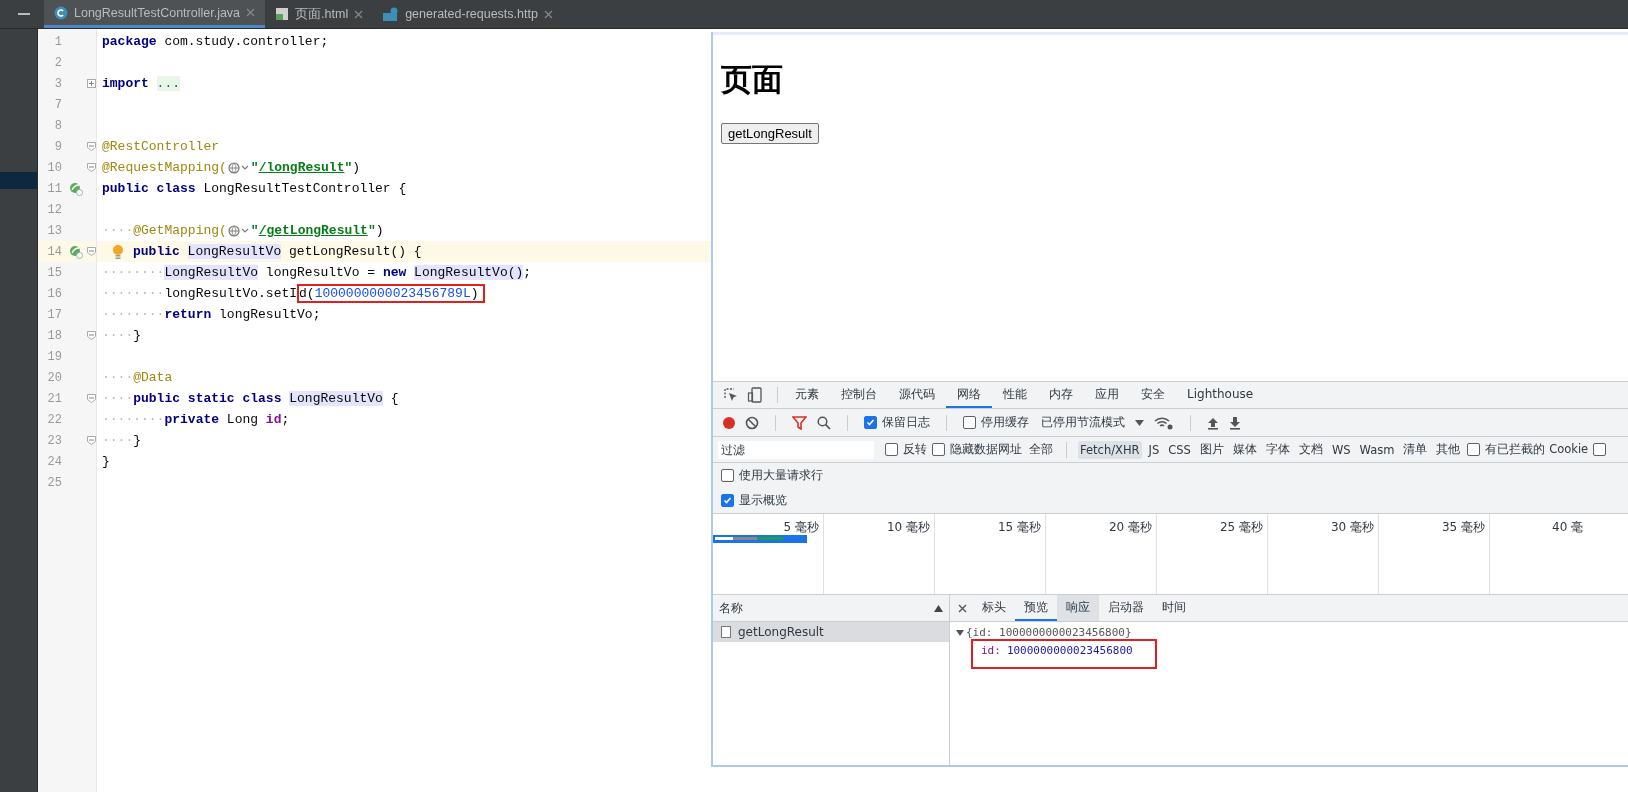  I want to click on annotation: @GetMapping(, so click(180, 230).